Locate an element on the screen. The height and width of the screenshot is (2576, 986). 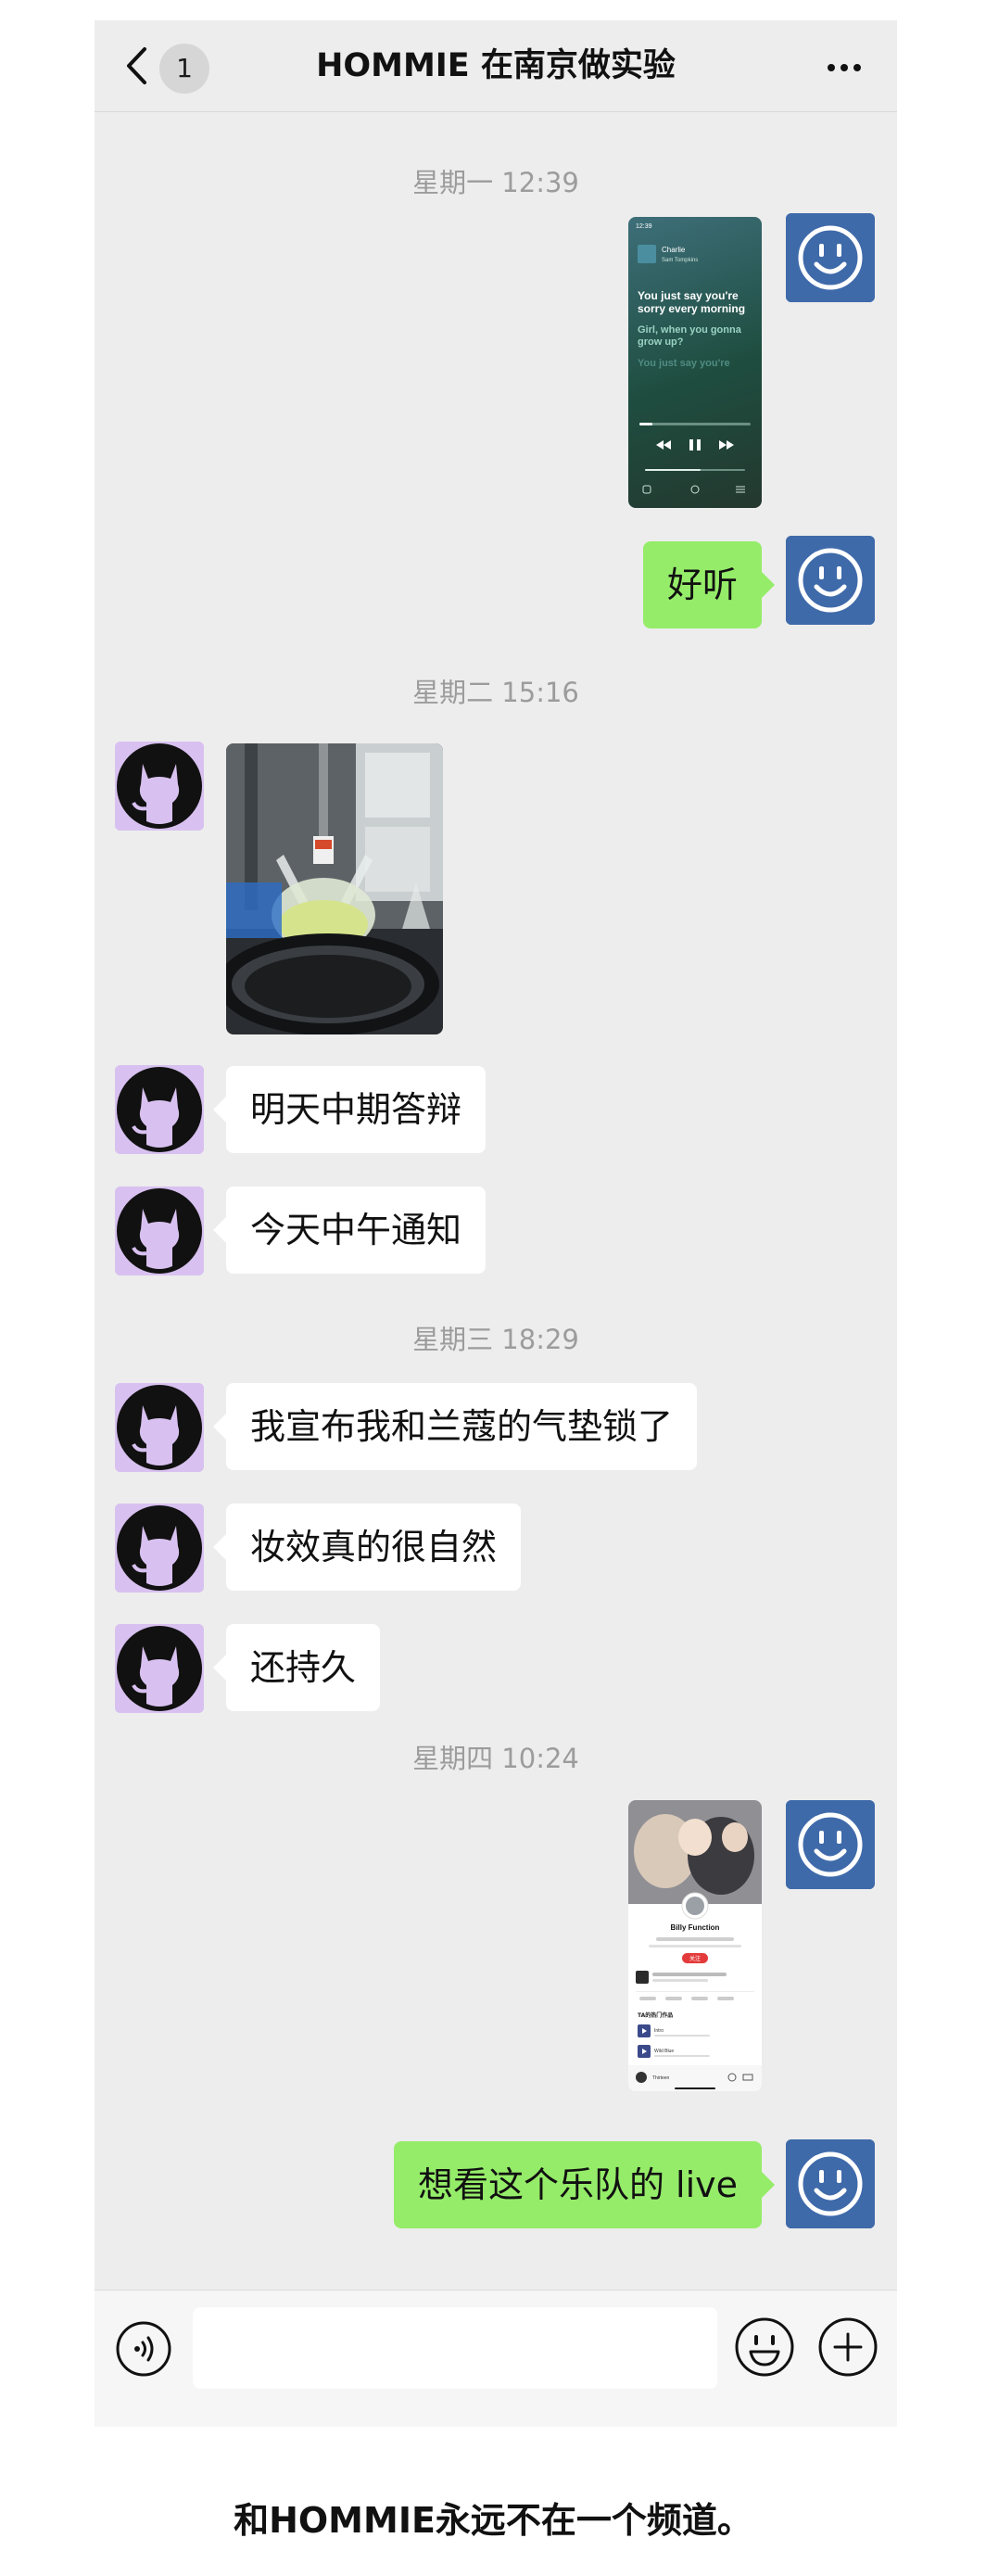
chat-header: 1 HOMMIE 在南京做实验 is located at coordinates (496, 66).